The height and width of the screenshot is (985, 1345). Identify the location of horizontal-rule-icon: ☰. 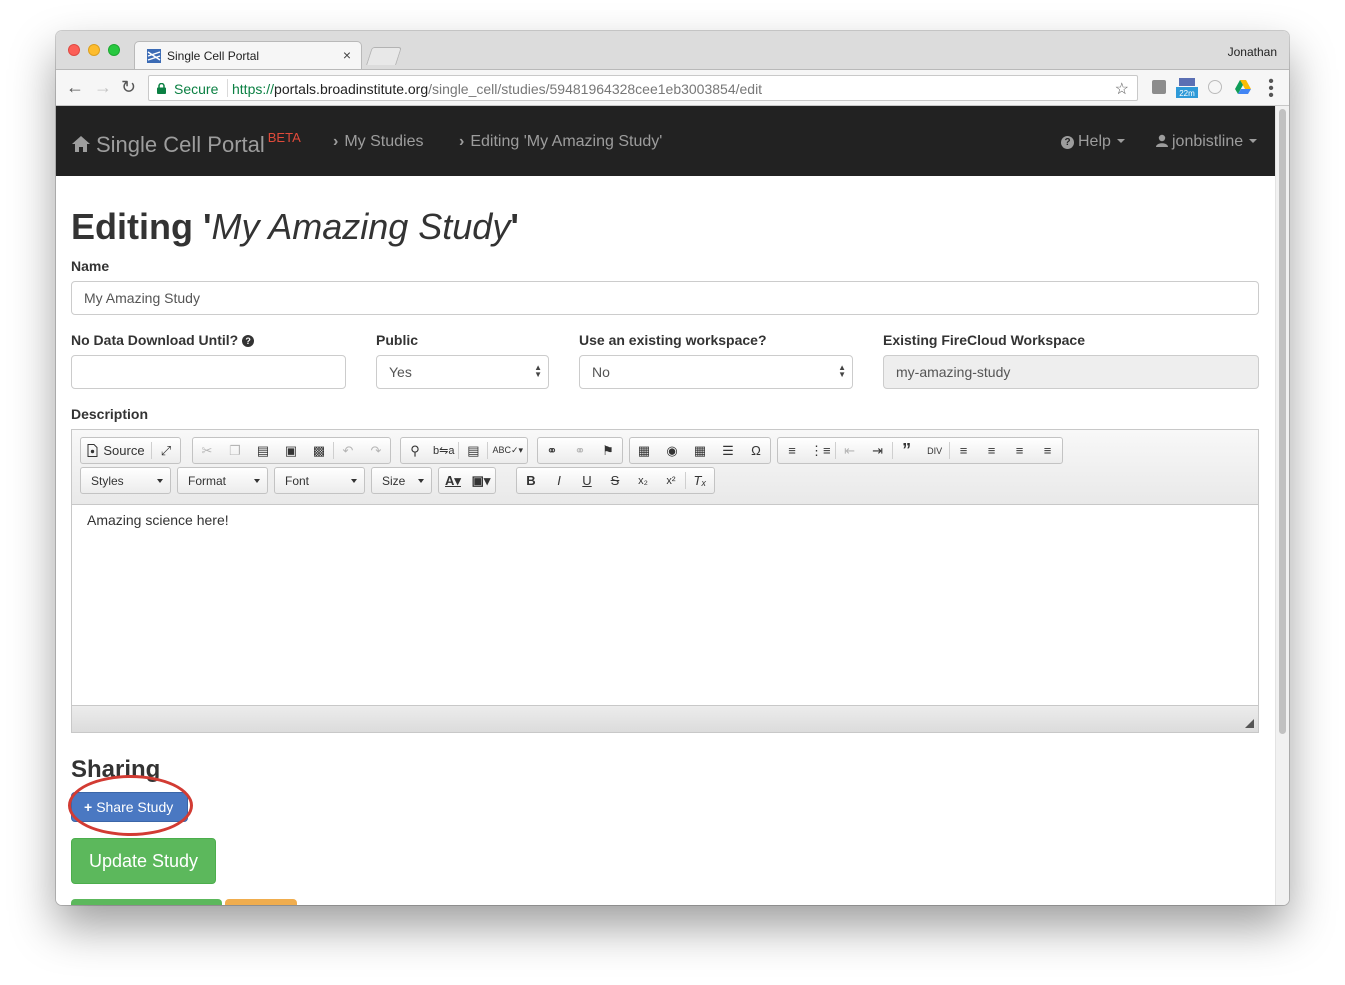
(728, 450).